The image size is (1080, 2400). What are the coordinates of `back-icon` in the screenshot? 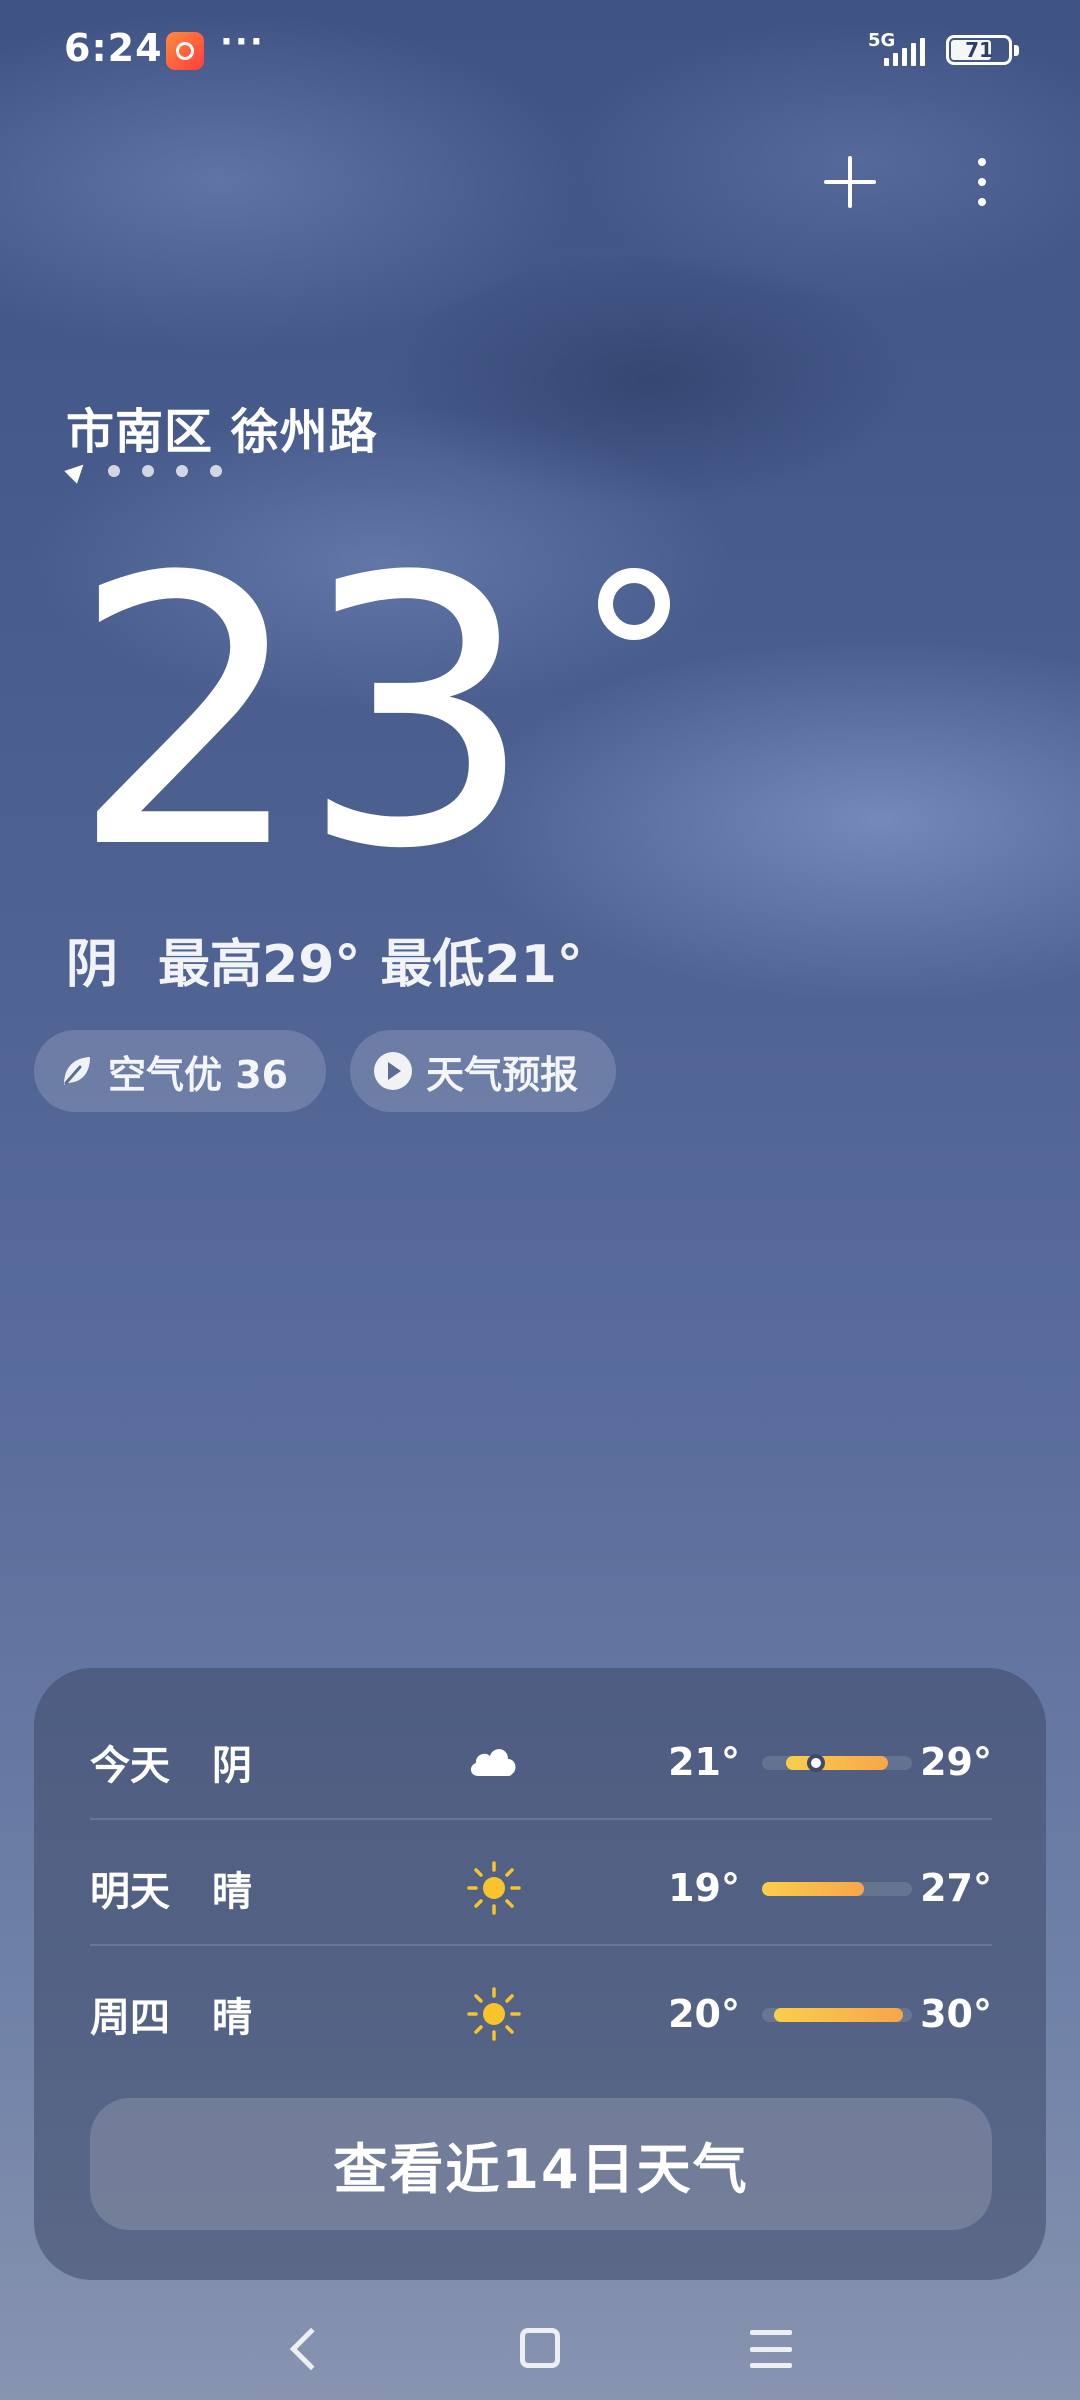 It's located at (311, 2349).